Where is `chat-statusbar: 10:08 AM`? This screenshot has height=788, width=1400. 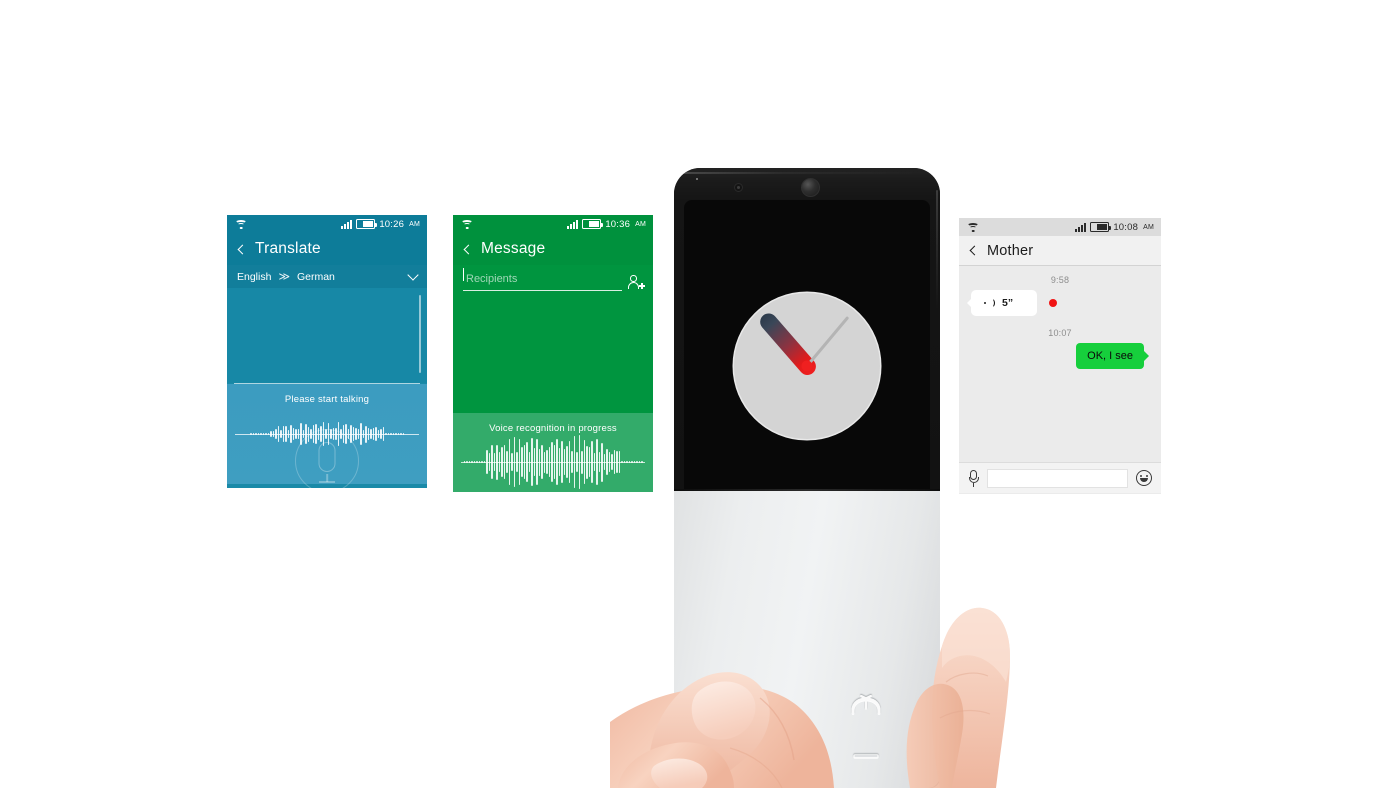 chat-statusbar: 10:08 AM is located at coordinates (1060, 227).